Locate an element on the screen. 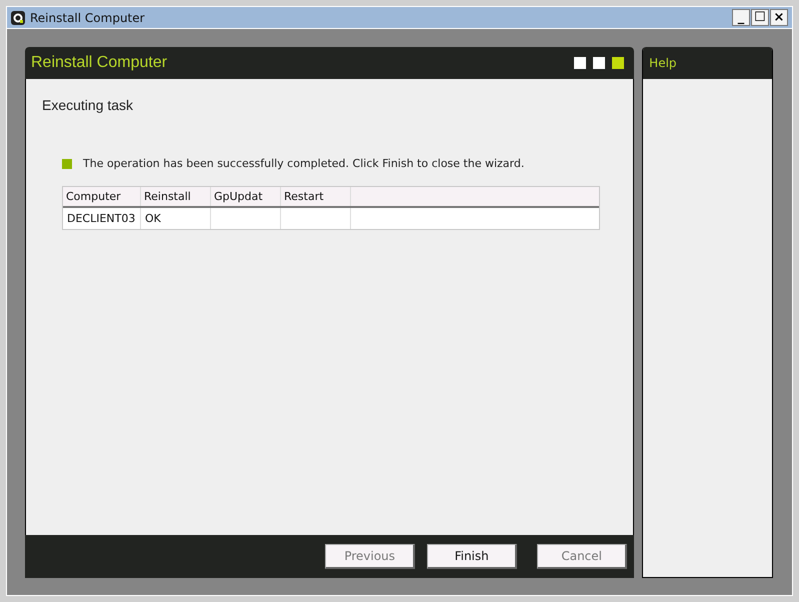 The height and width of the screenshot is (602, 799). column-header: GpUpdat is located at coordinates (246, 196).